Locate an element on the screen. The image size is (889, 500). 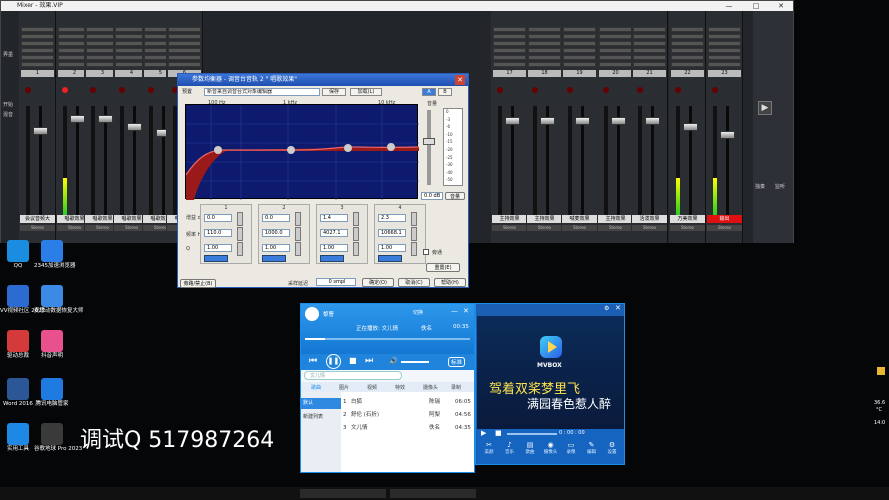
desktop-icon: 谷歌地球 Pro 2023 is located at coordinates (58, 438).